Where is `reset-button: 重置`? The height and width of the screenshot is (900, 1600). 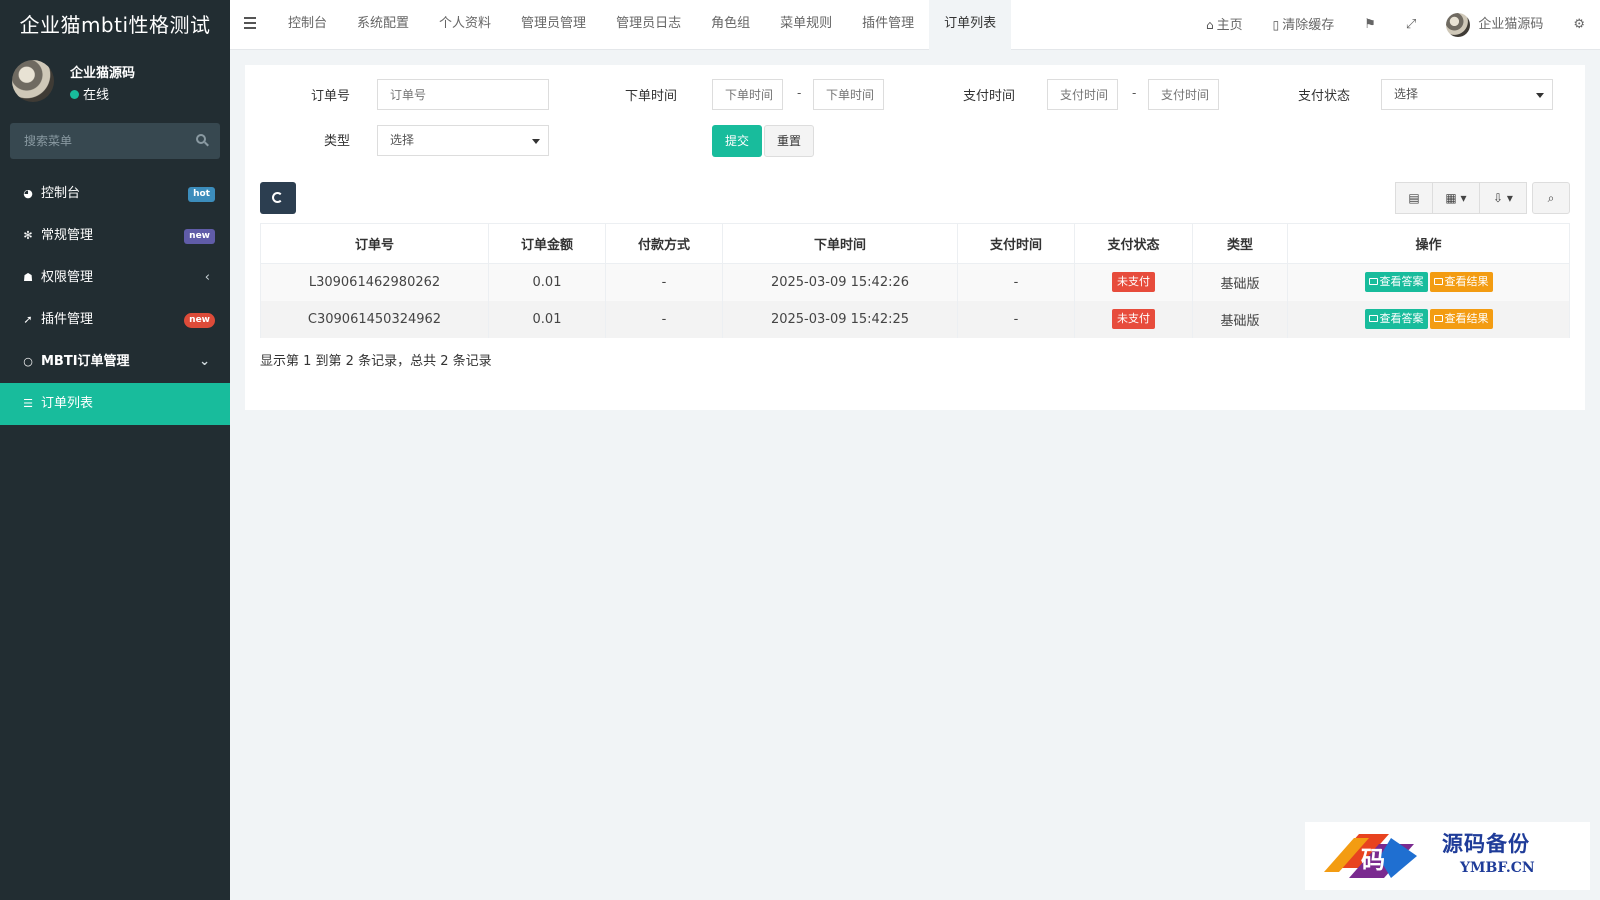 reset-button: 重置 is located at coordinates (789, 141).